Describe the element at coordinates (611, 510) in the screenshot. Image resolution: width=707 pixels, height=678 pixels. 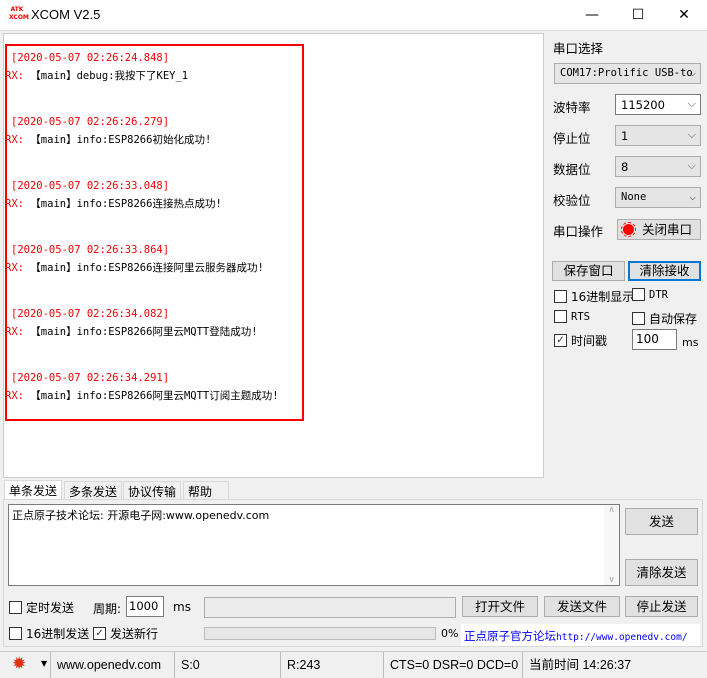
I see `scroll-up-icon: ∧` at that location.